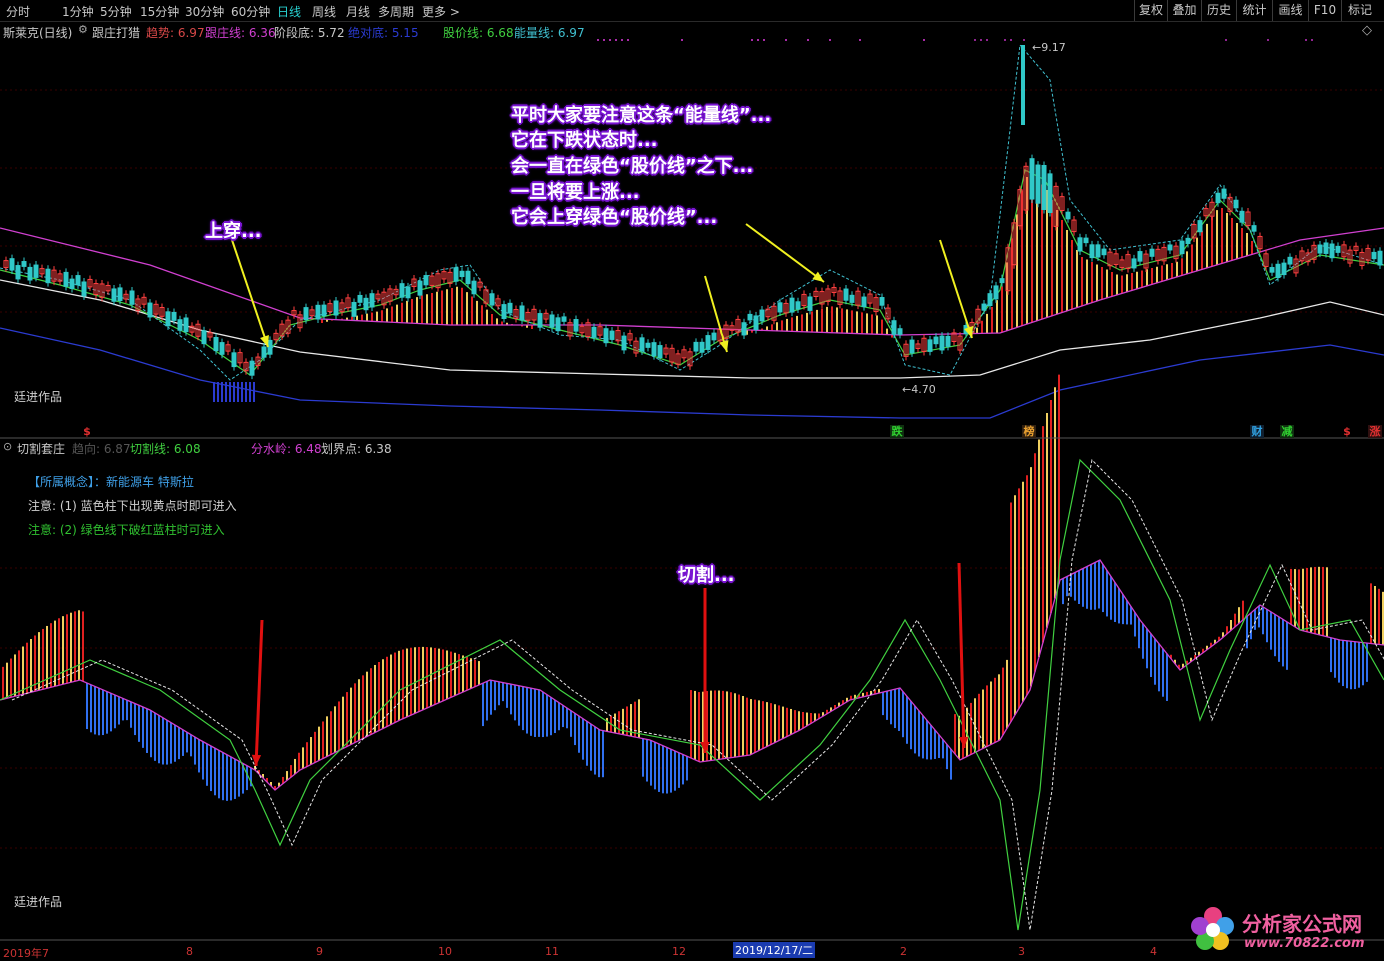  Describe the element at coordinates (705, 747) in the screenshot. I see `red-arrow-head` at that location.